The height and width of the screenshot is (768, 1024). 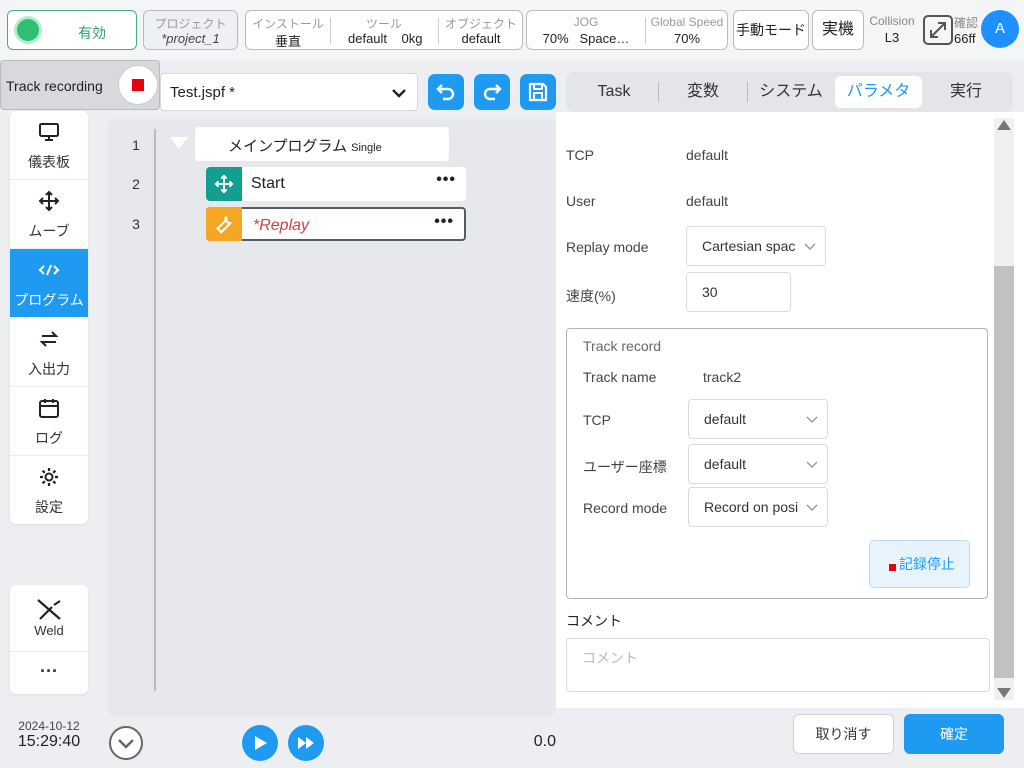 What do you see at coordinates (49, 438) in the screenshot?
I see `sidebar-item-label: ログ` at bounding box center [49, 438].